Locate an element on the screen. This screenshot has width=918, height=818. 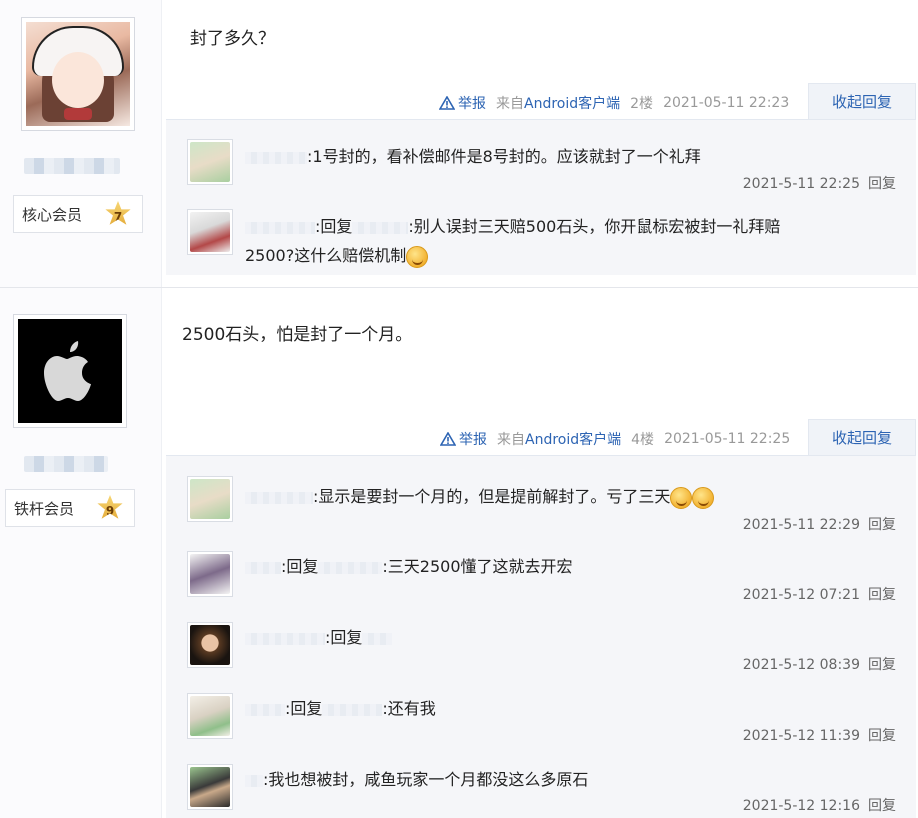
post-tail: 举报 来自Android客户端 4楼 2021-05-11 22:25 is located at coordinates (615, 439).